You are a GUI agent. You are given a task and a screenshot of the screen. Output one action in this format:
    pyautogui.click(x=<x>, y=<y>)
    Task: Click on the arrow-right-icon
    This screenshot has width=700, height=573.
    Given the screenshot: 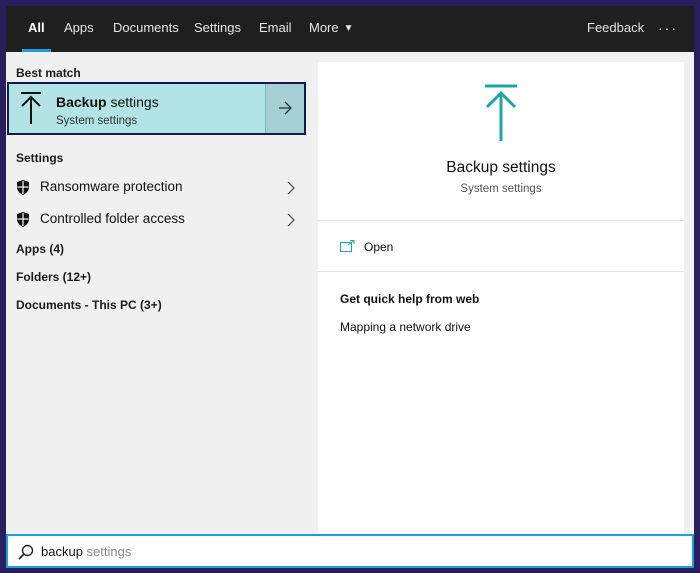 What is the action you would take?
    pyautogui.click(x=285, y=108)
    